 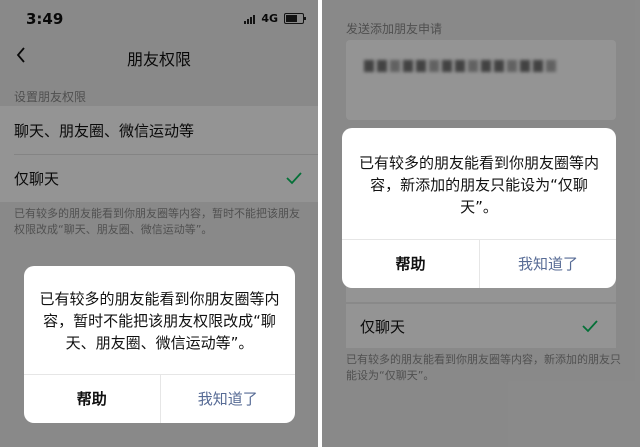 I want to click on dialog-message: 已有较多的朋友能看到你朋友圈等内容，新添加的朋友只能设为“仅聊天”。, so click(x=478, y=185).